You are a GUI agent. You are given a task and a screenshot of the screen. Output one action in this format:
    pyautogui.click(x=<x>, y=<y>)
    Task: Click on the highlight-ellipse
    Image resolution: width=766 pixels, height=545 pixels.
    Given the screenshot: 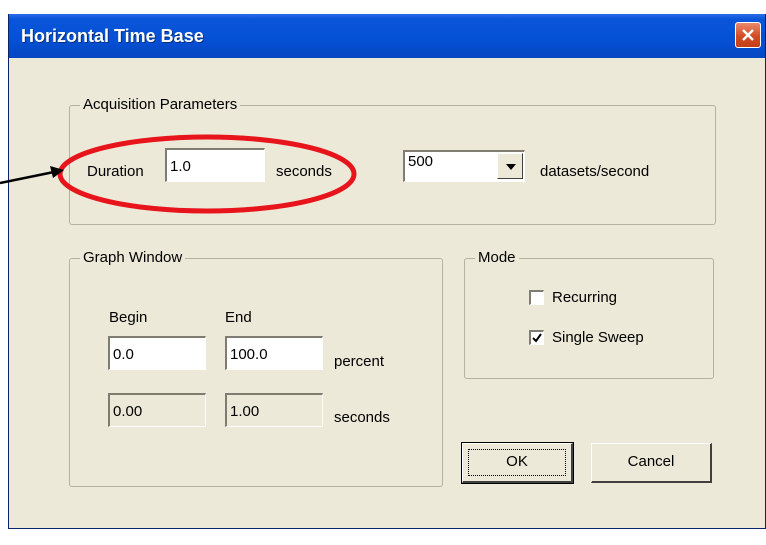 What is the action you would take?
    pyautogui.click(x=207, y=174)
    